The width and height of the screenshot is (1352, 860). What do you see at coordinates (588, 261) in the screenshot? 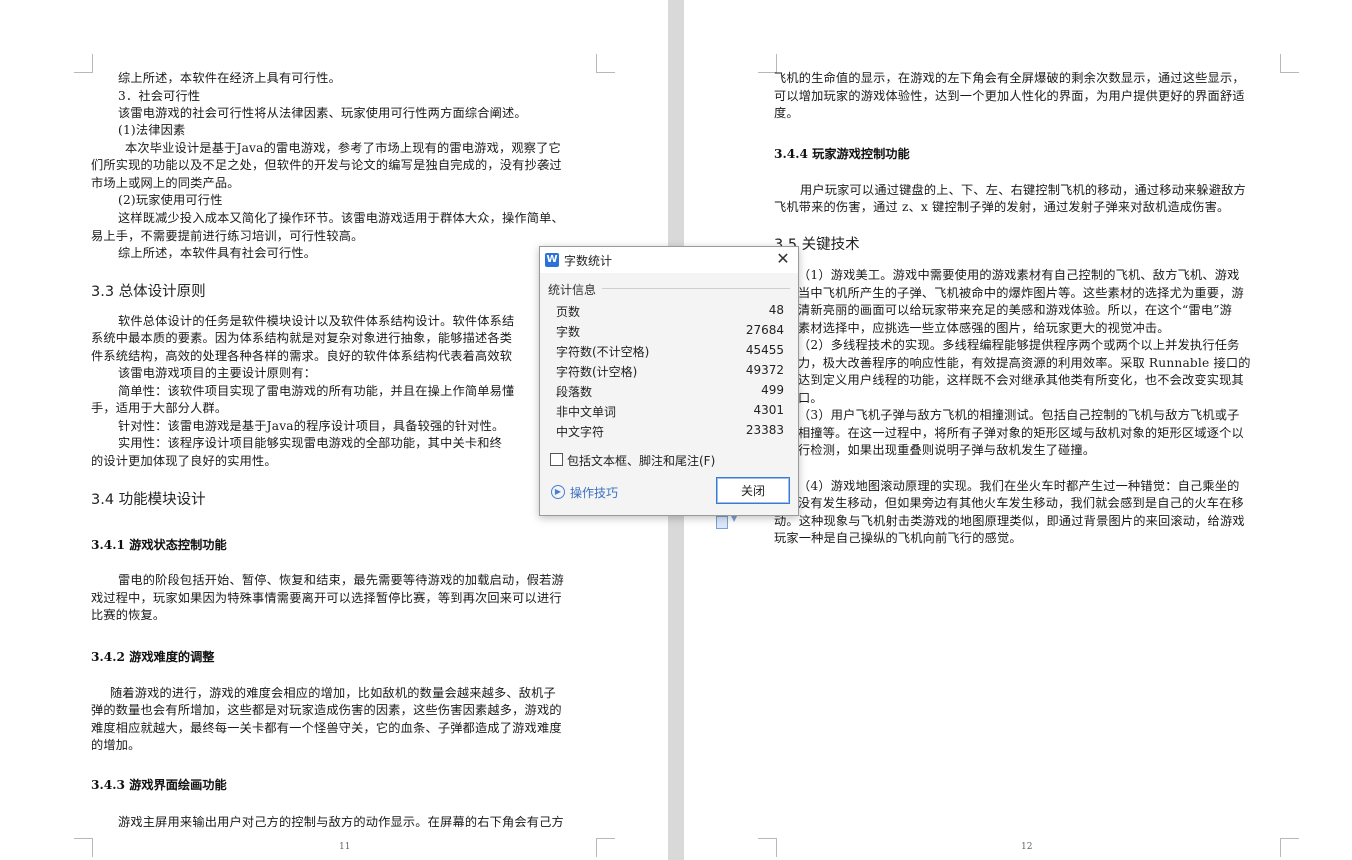
I see `dialog-title: 字数统计` at bounding box center [588, 261].